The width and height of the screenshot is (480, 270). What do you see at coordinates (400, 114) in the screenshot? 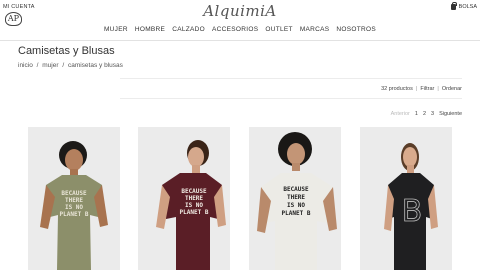
I see `pagination-prev: Anterior` at bounding box center [400, 114].